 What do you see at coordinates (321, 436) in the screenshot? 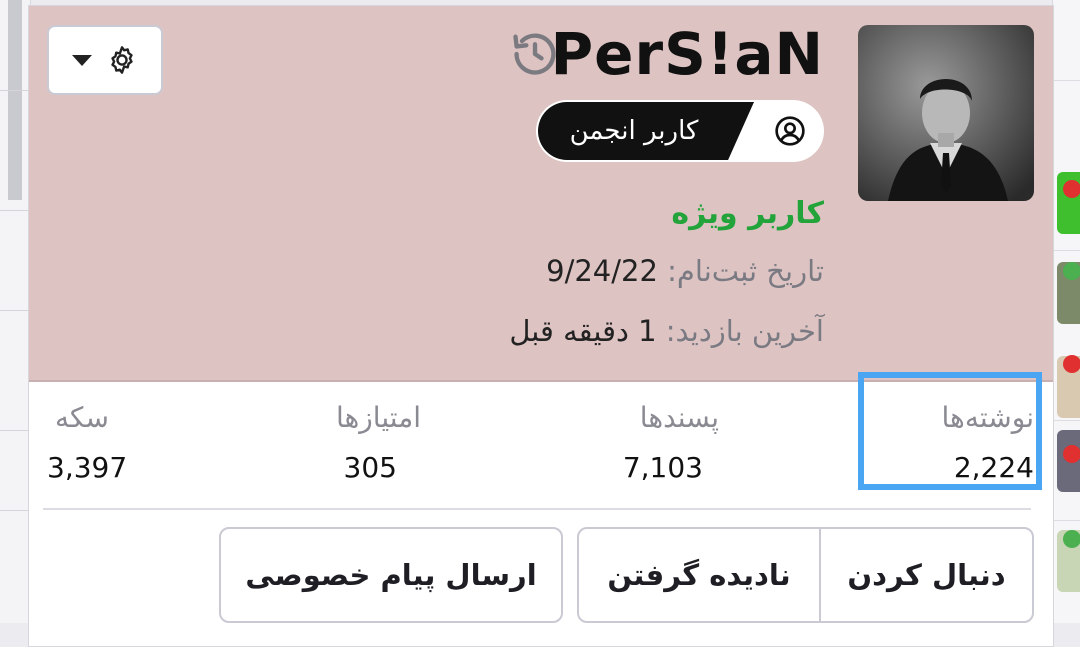
I see `stat-points: امتیازها 305` at bounding box center [321, 436].